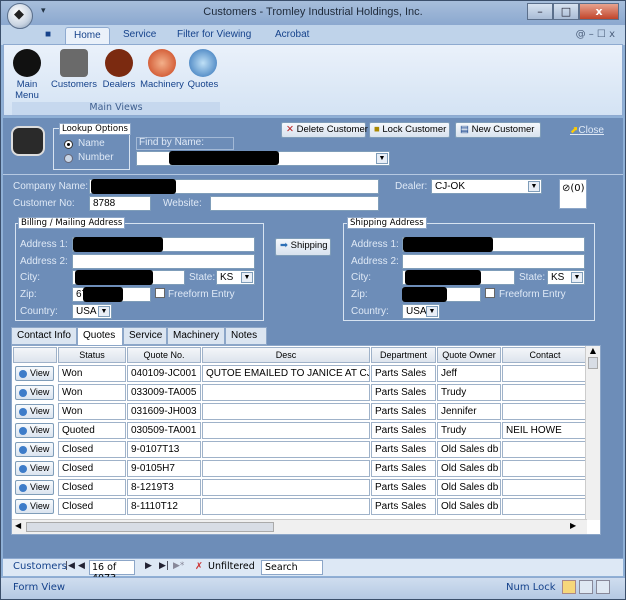 The height and width of the screenshot is (600, 626). Describe the element at coordinates (18, 525) in the screenshot. I see `scroll-left-icon: ◀` at that location.